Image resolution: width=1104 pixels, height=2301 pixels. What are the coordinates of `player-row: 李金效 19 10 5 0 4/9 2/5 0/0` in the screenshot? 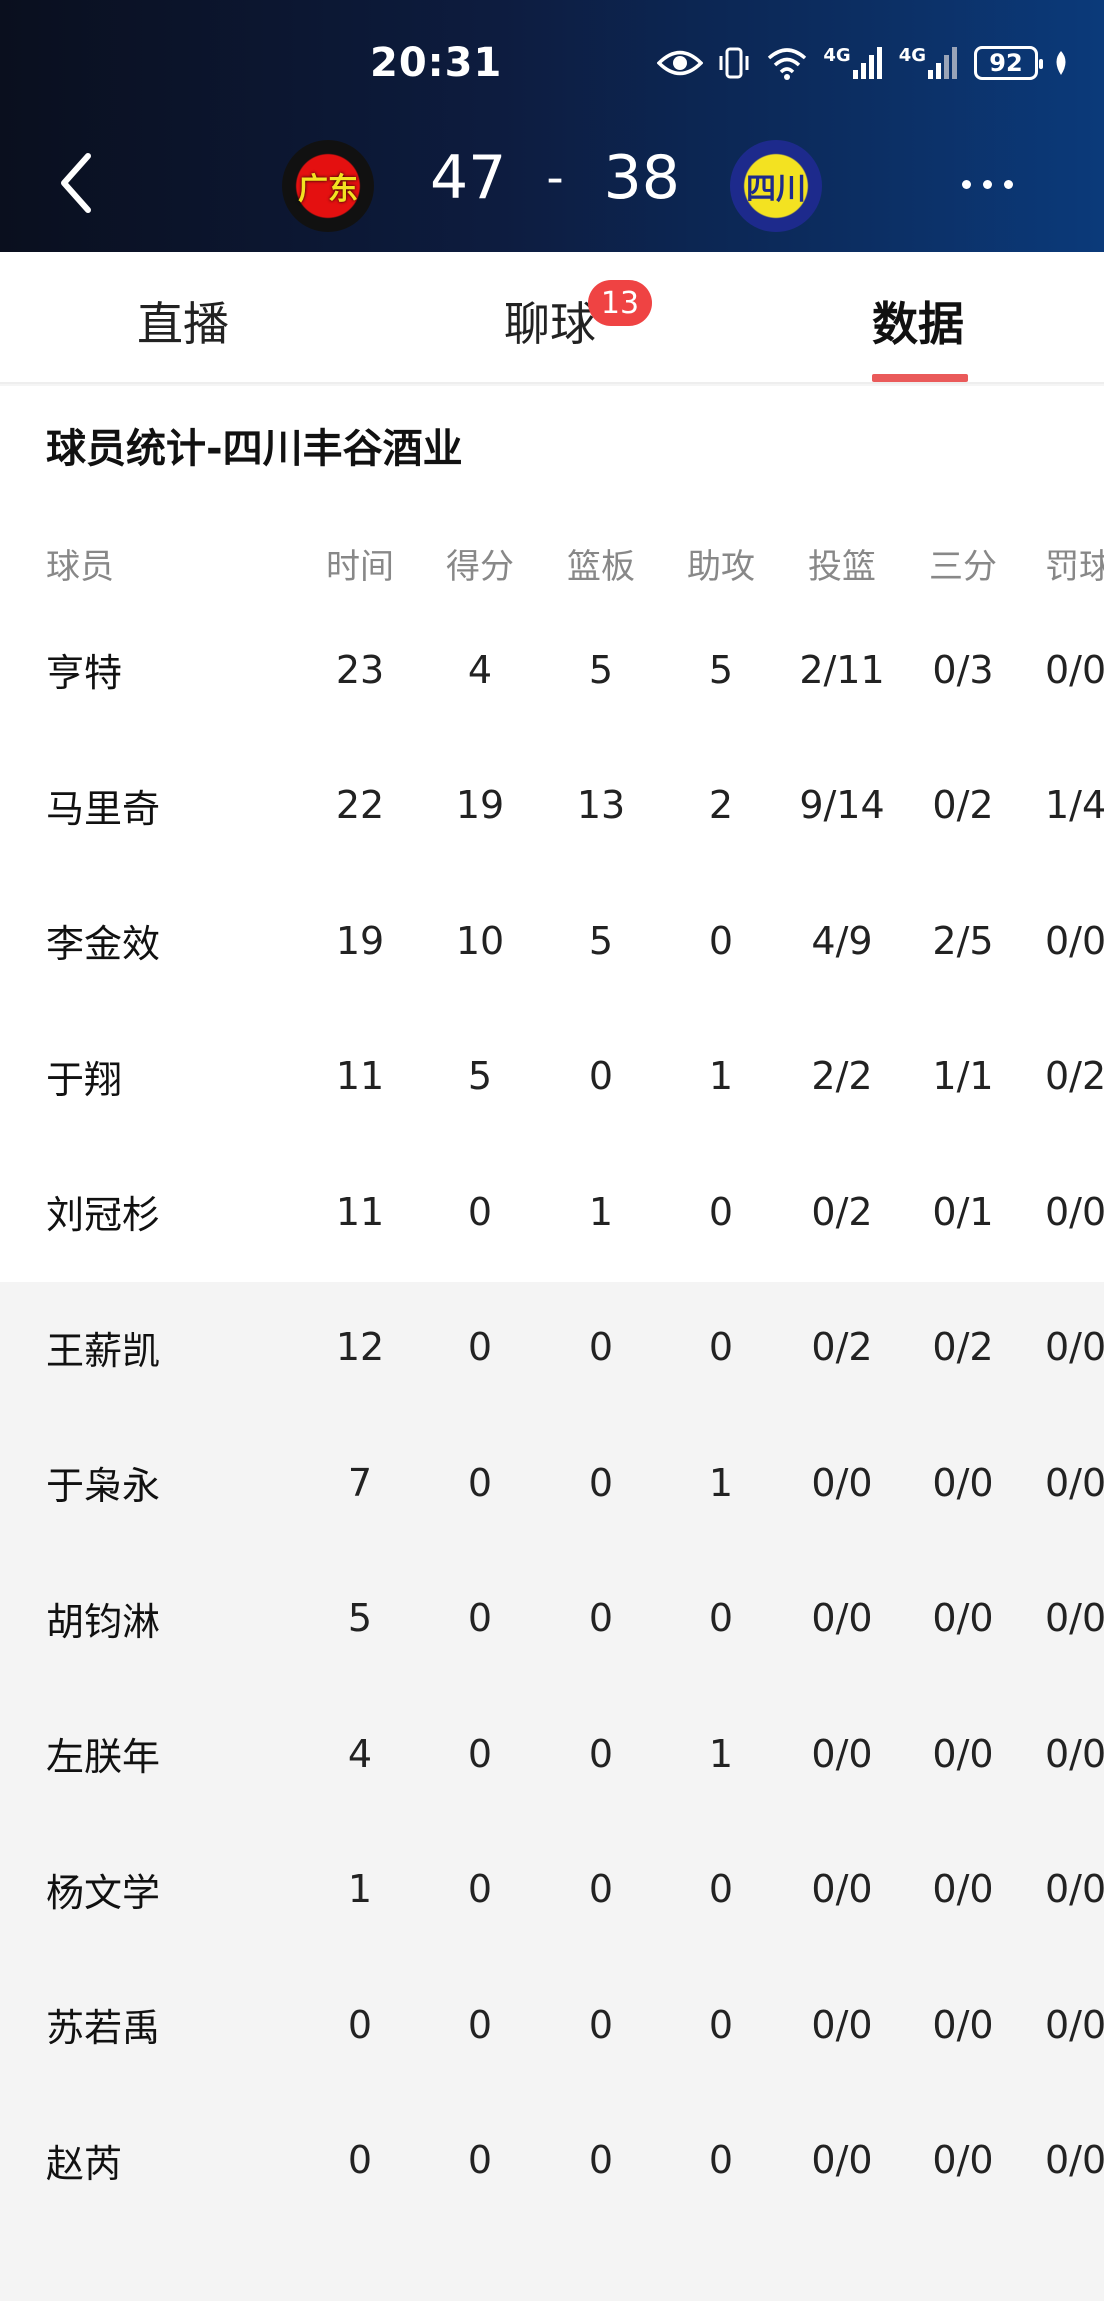 It's located at (552, 940).